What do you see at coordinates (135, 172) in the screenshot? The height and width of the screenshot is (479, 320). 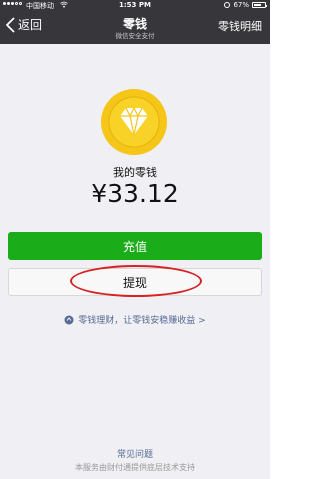 I see `wallet-label: 我的零钱` at bounding box center [135, 172].